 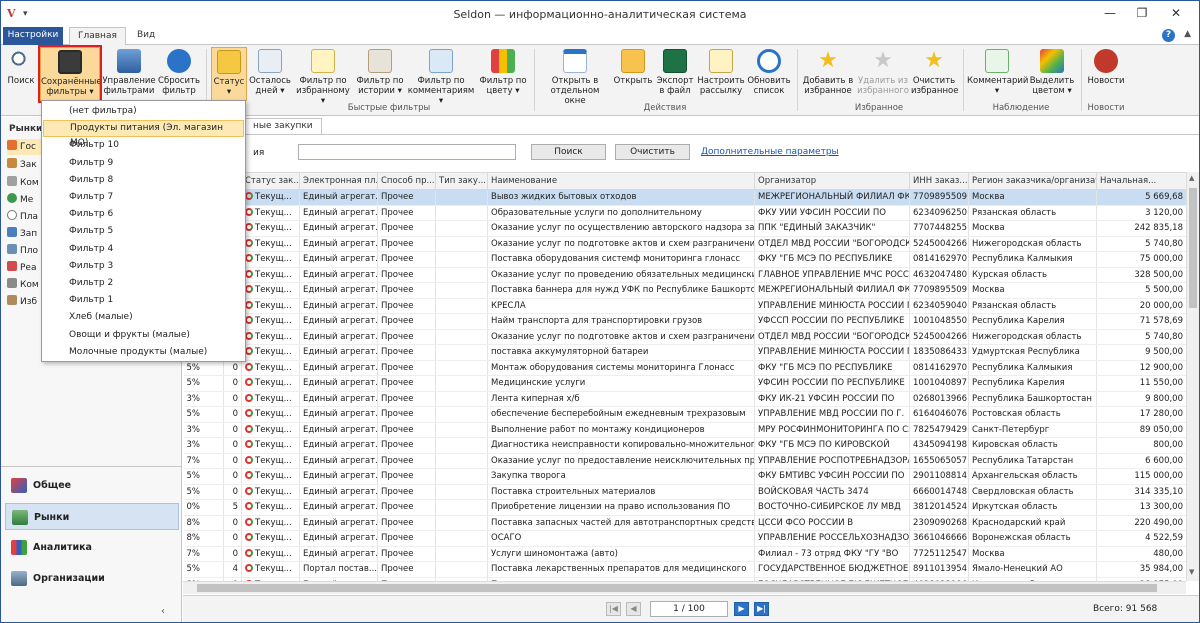 What do you see at coordinates (1142, 13) in the screenshot?
I see `maximize-button: ❐` at bounding box center [1142, 13].